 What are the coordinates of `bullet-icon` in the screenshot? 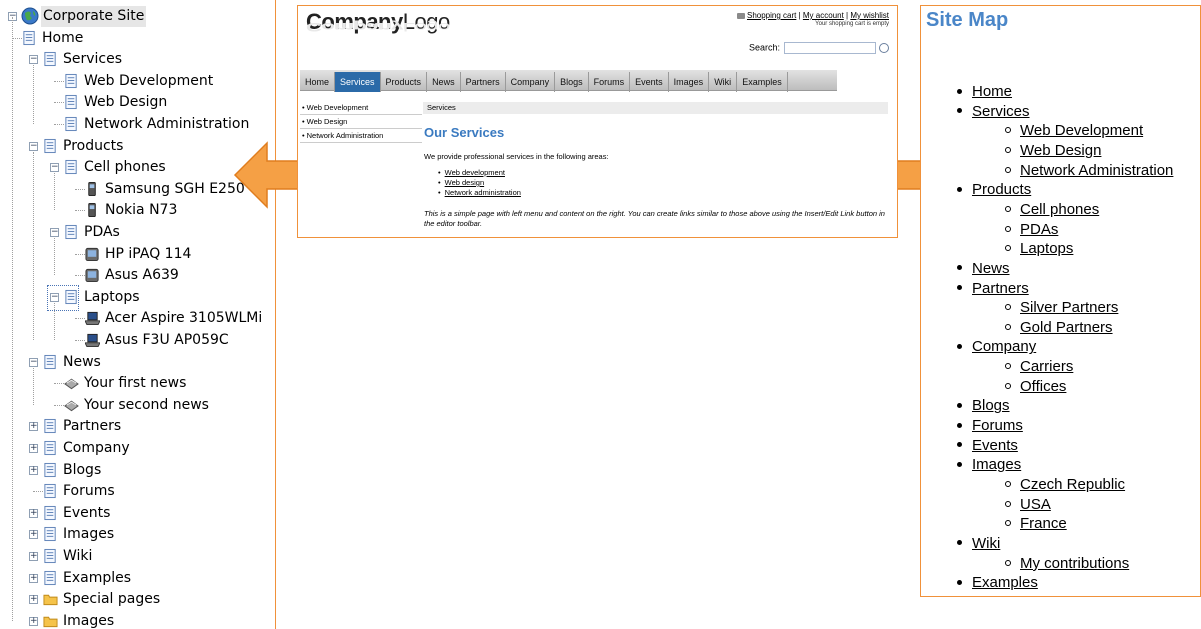 It's located at (959, 445).